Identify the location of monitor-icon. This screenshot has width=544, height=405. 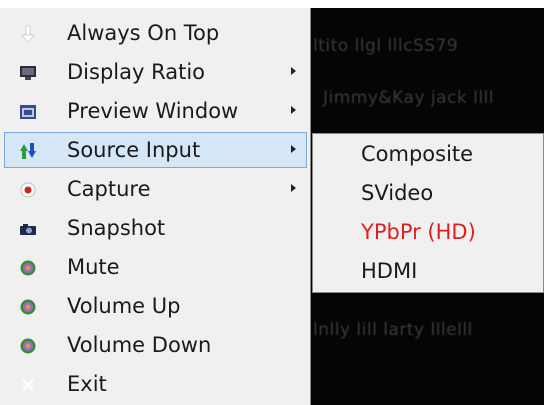
(28, 73).